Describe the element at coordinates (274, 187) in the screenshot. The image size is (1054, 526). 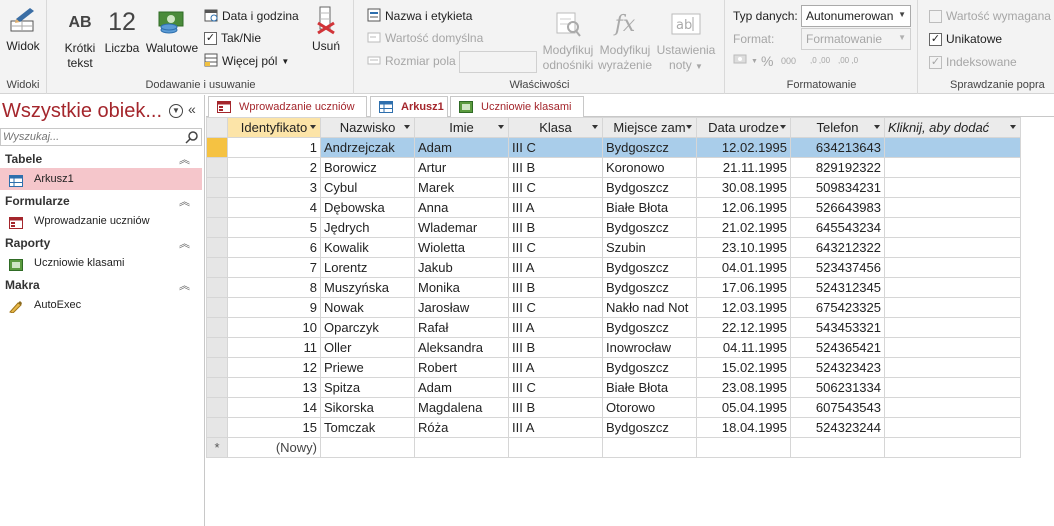
I see `cell-id: 3` at that location.